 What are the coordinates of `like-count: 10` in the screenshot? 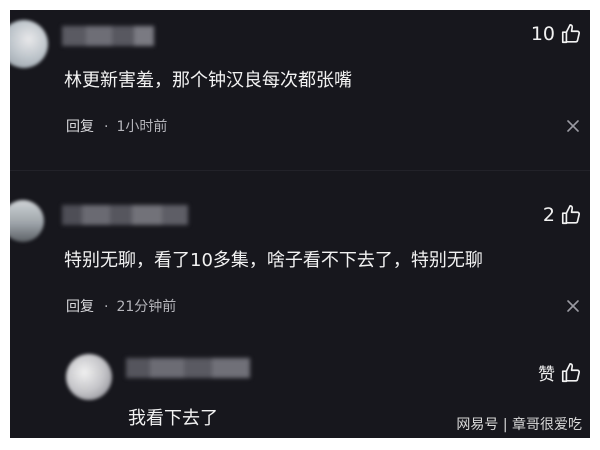 It's located at (542, 34).